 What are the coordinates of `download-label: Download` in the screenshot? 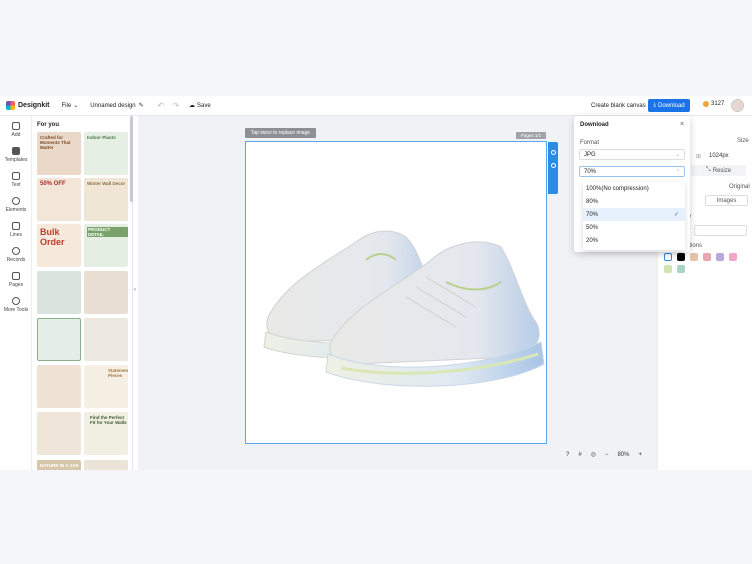 It's located at (671, 105).